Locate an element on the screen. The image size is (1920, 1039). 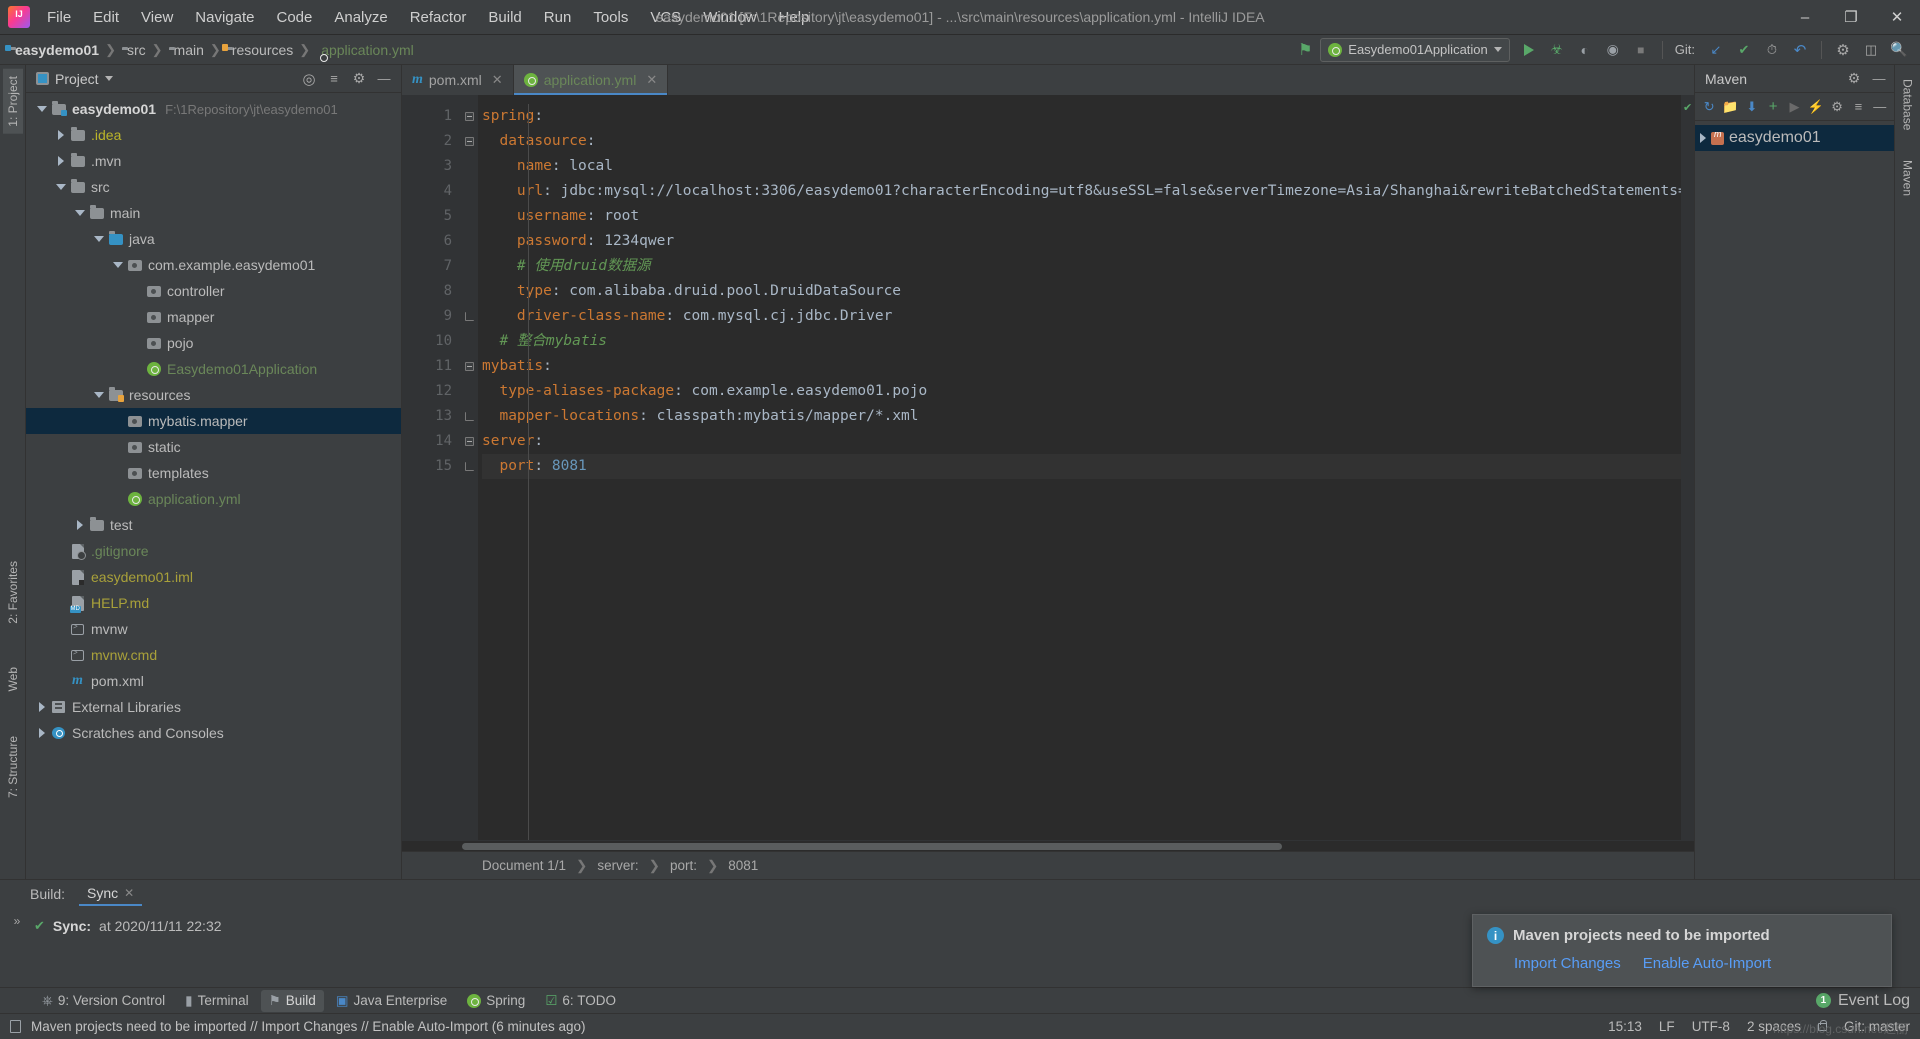
maven-project-row: easydemo01 is located at coordinates (1794, 138).